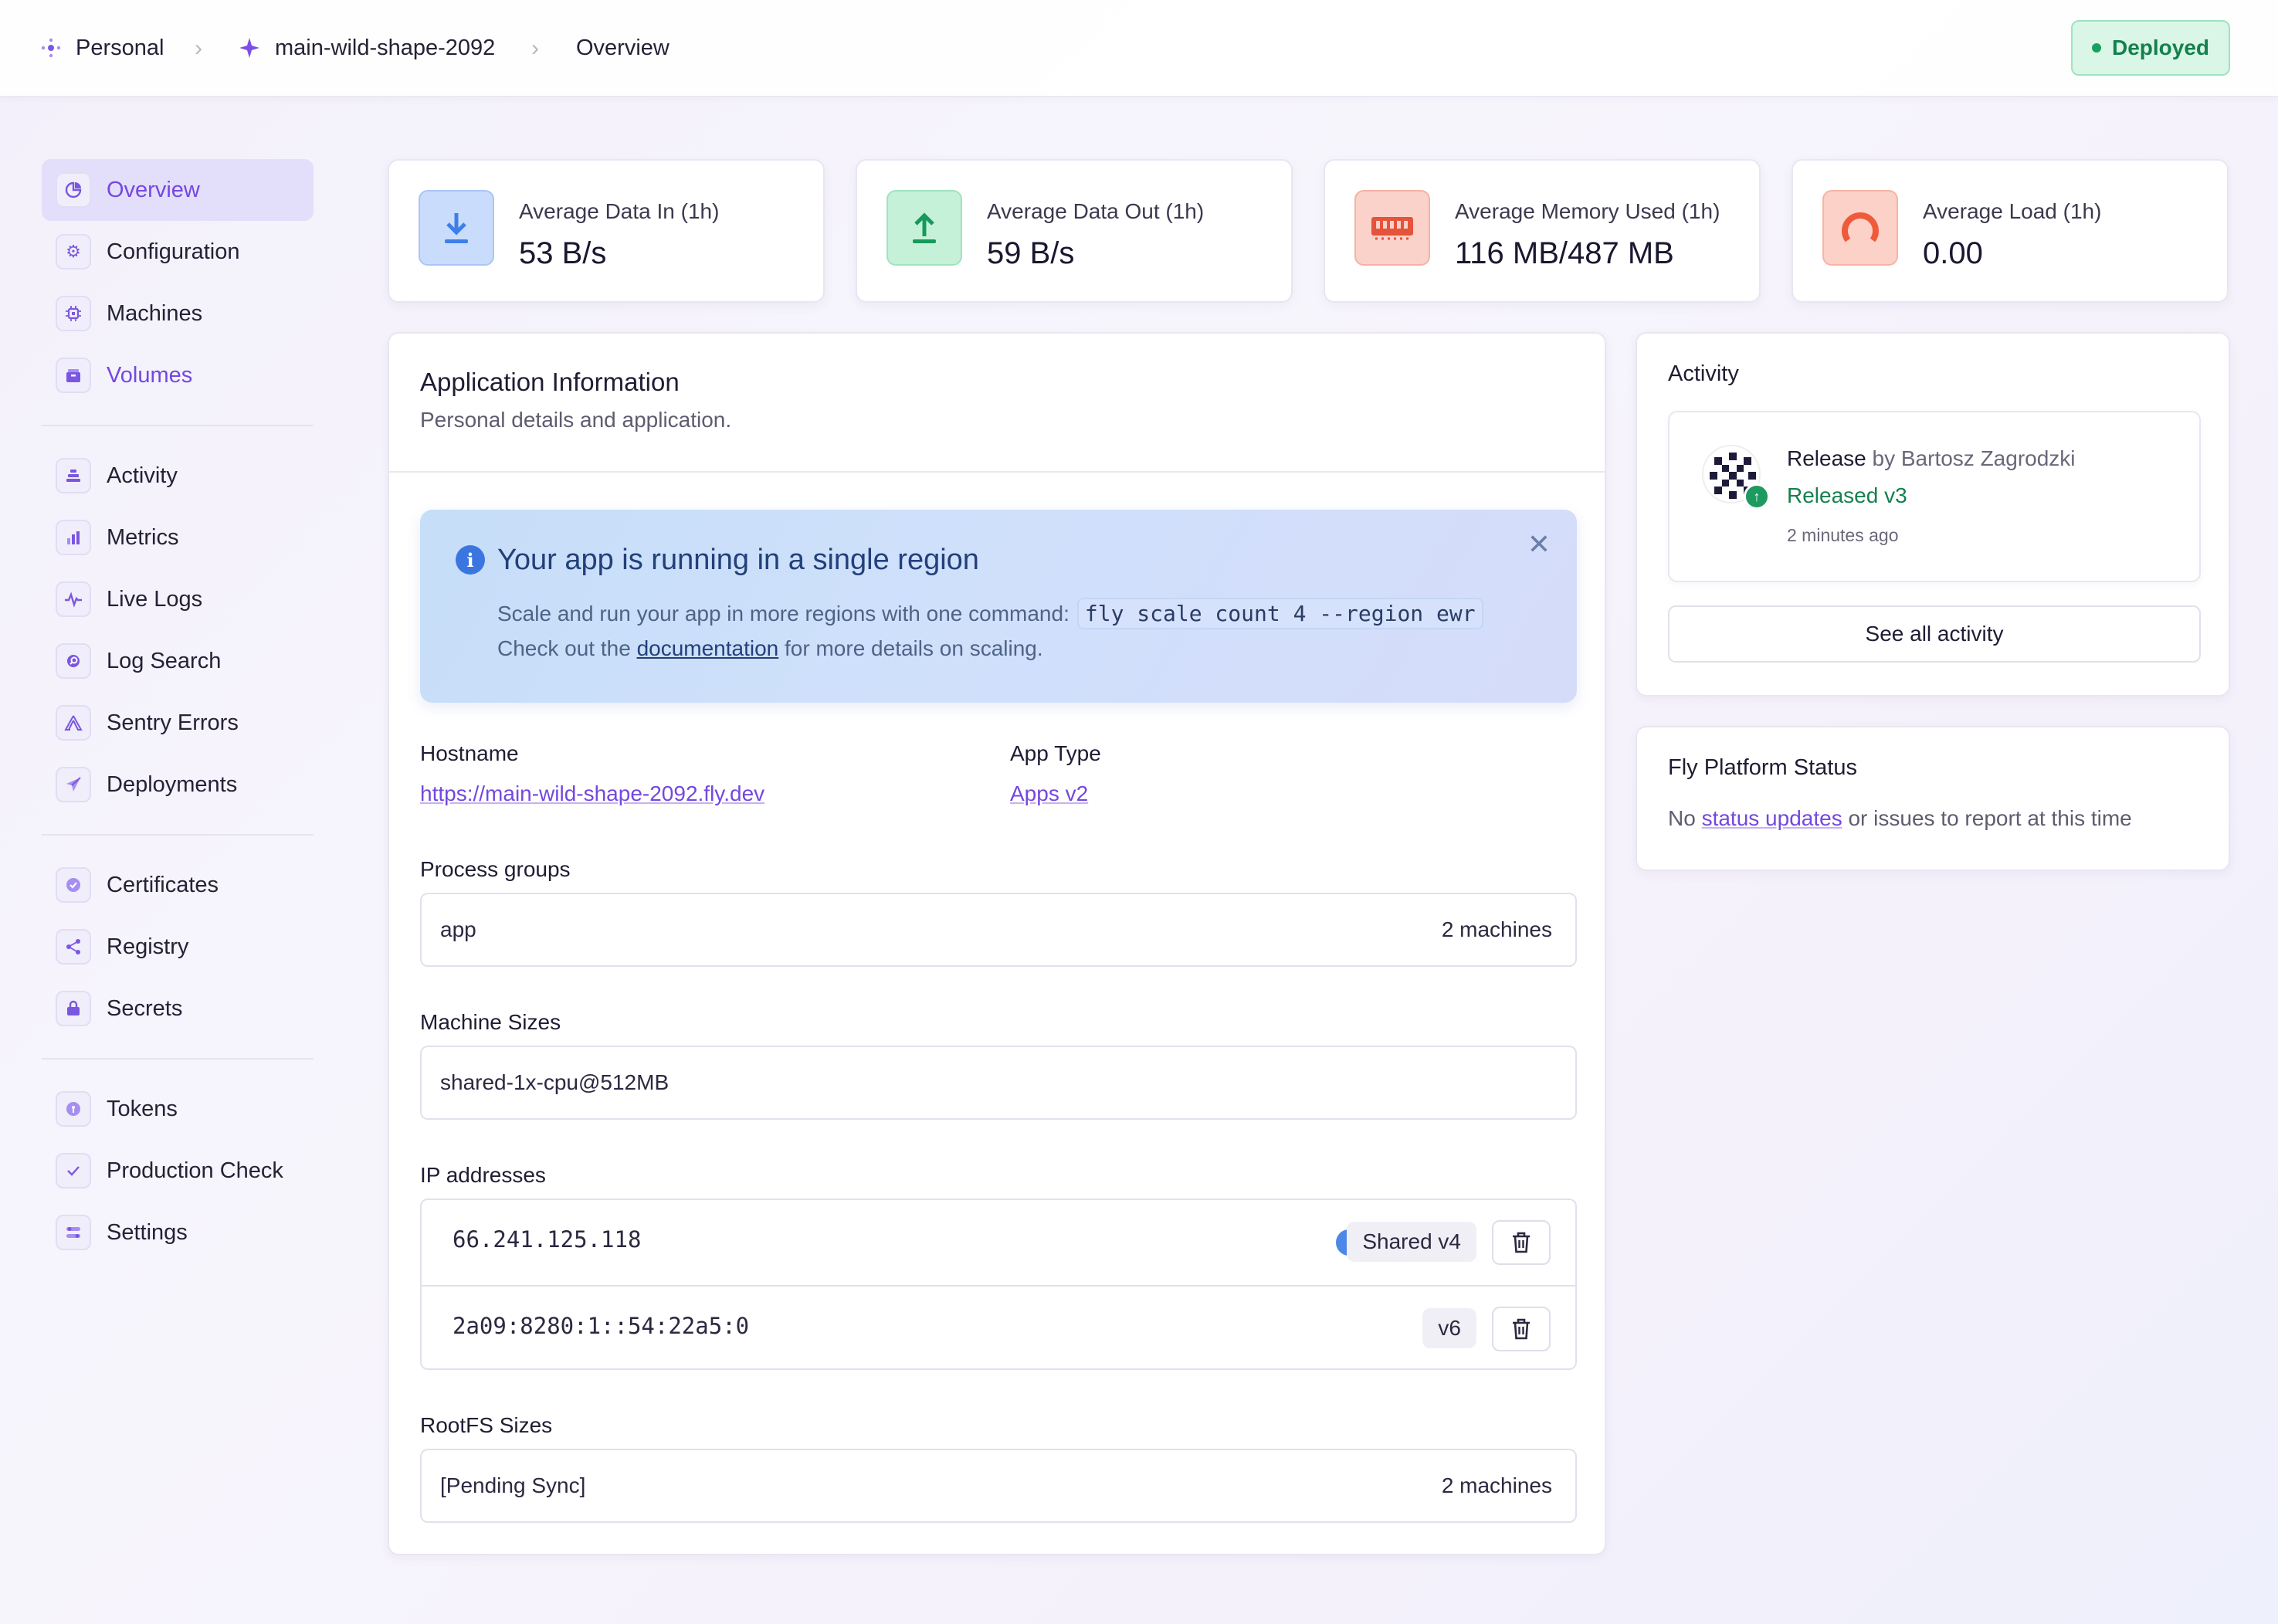 The width and height of the screenshot is (2278, 1624). Describe the element at coordinates (2096, 48) in the screenshot. I see `status-dot-icon` at that location.